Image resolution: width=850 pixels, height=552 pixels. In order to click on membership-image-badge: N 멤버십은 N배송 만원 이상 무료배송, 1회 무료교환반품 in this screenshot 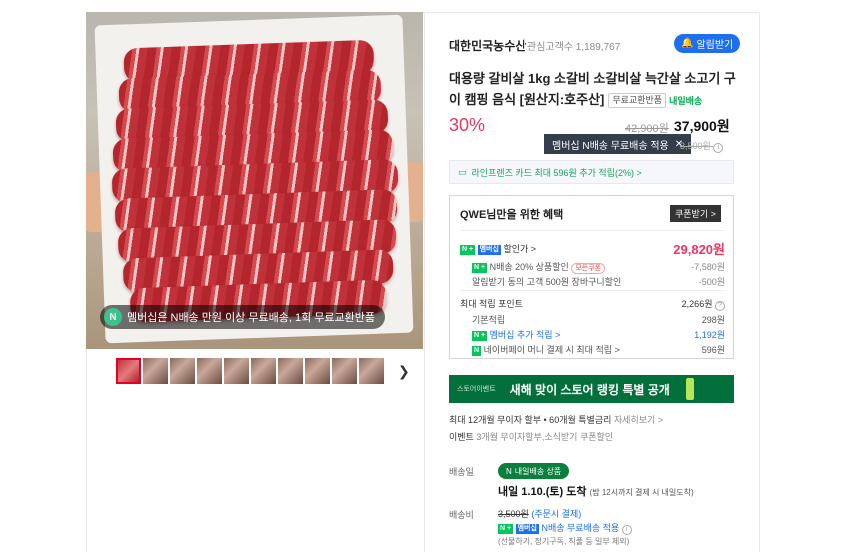, I will do `click(242, 317)`.